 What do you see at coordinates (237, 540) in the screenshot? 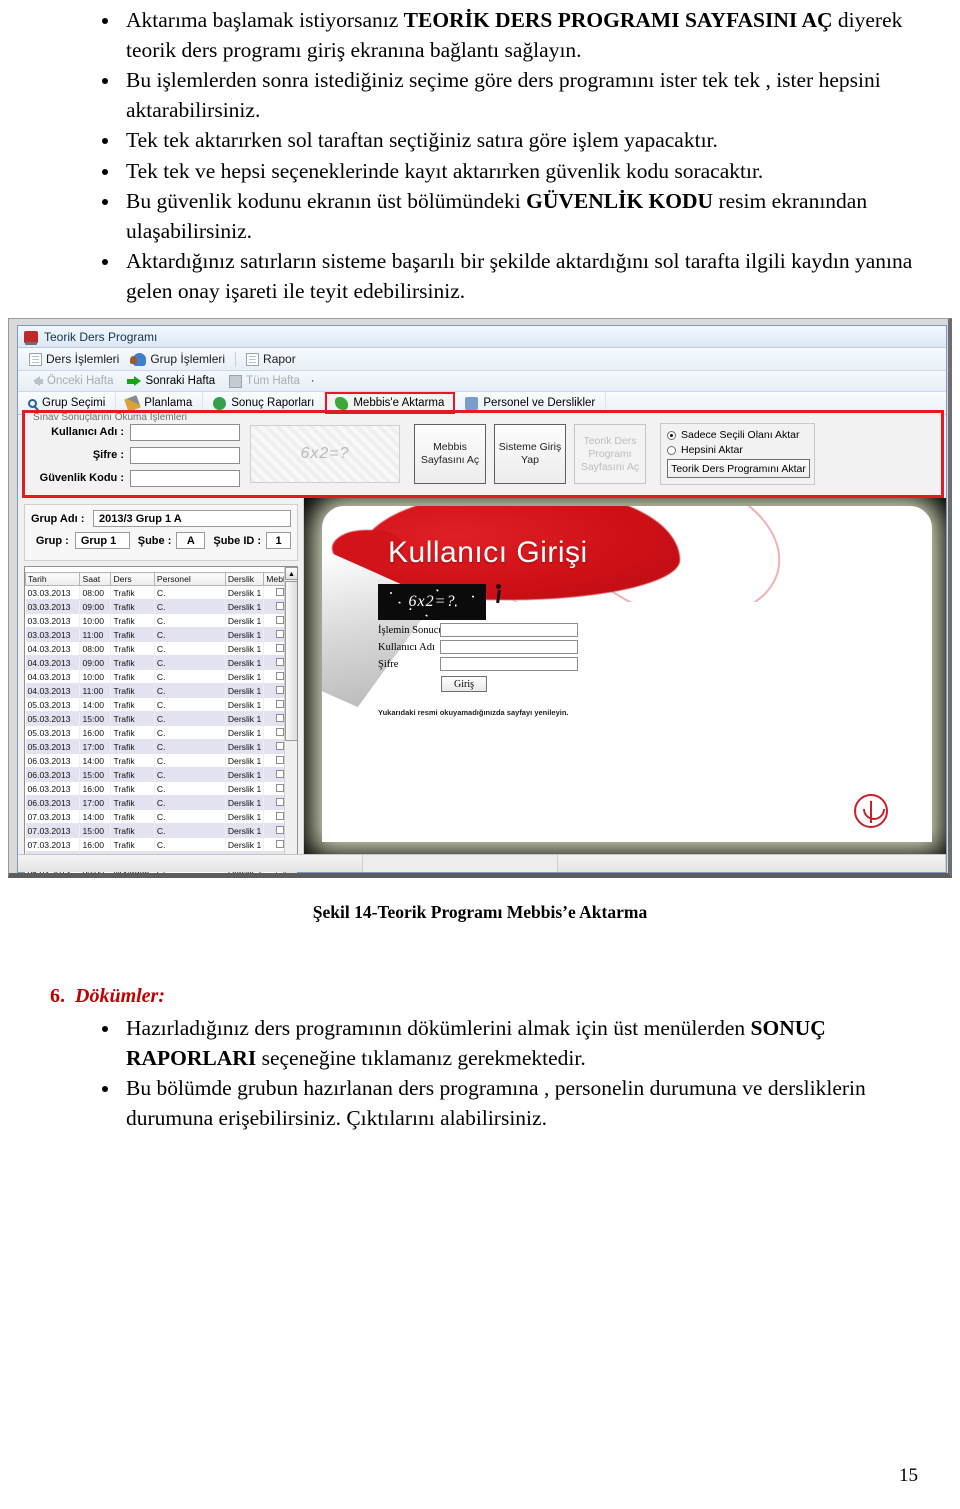
I see `branch-id-label: Şube ID :` at bounding box center [237, 540].